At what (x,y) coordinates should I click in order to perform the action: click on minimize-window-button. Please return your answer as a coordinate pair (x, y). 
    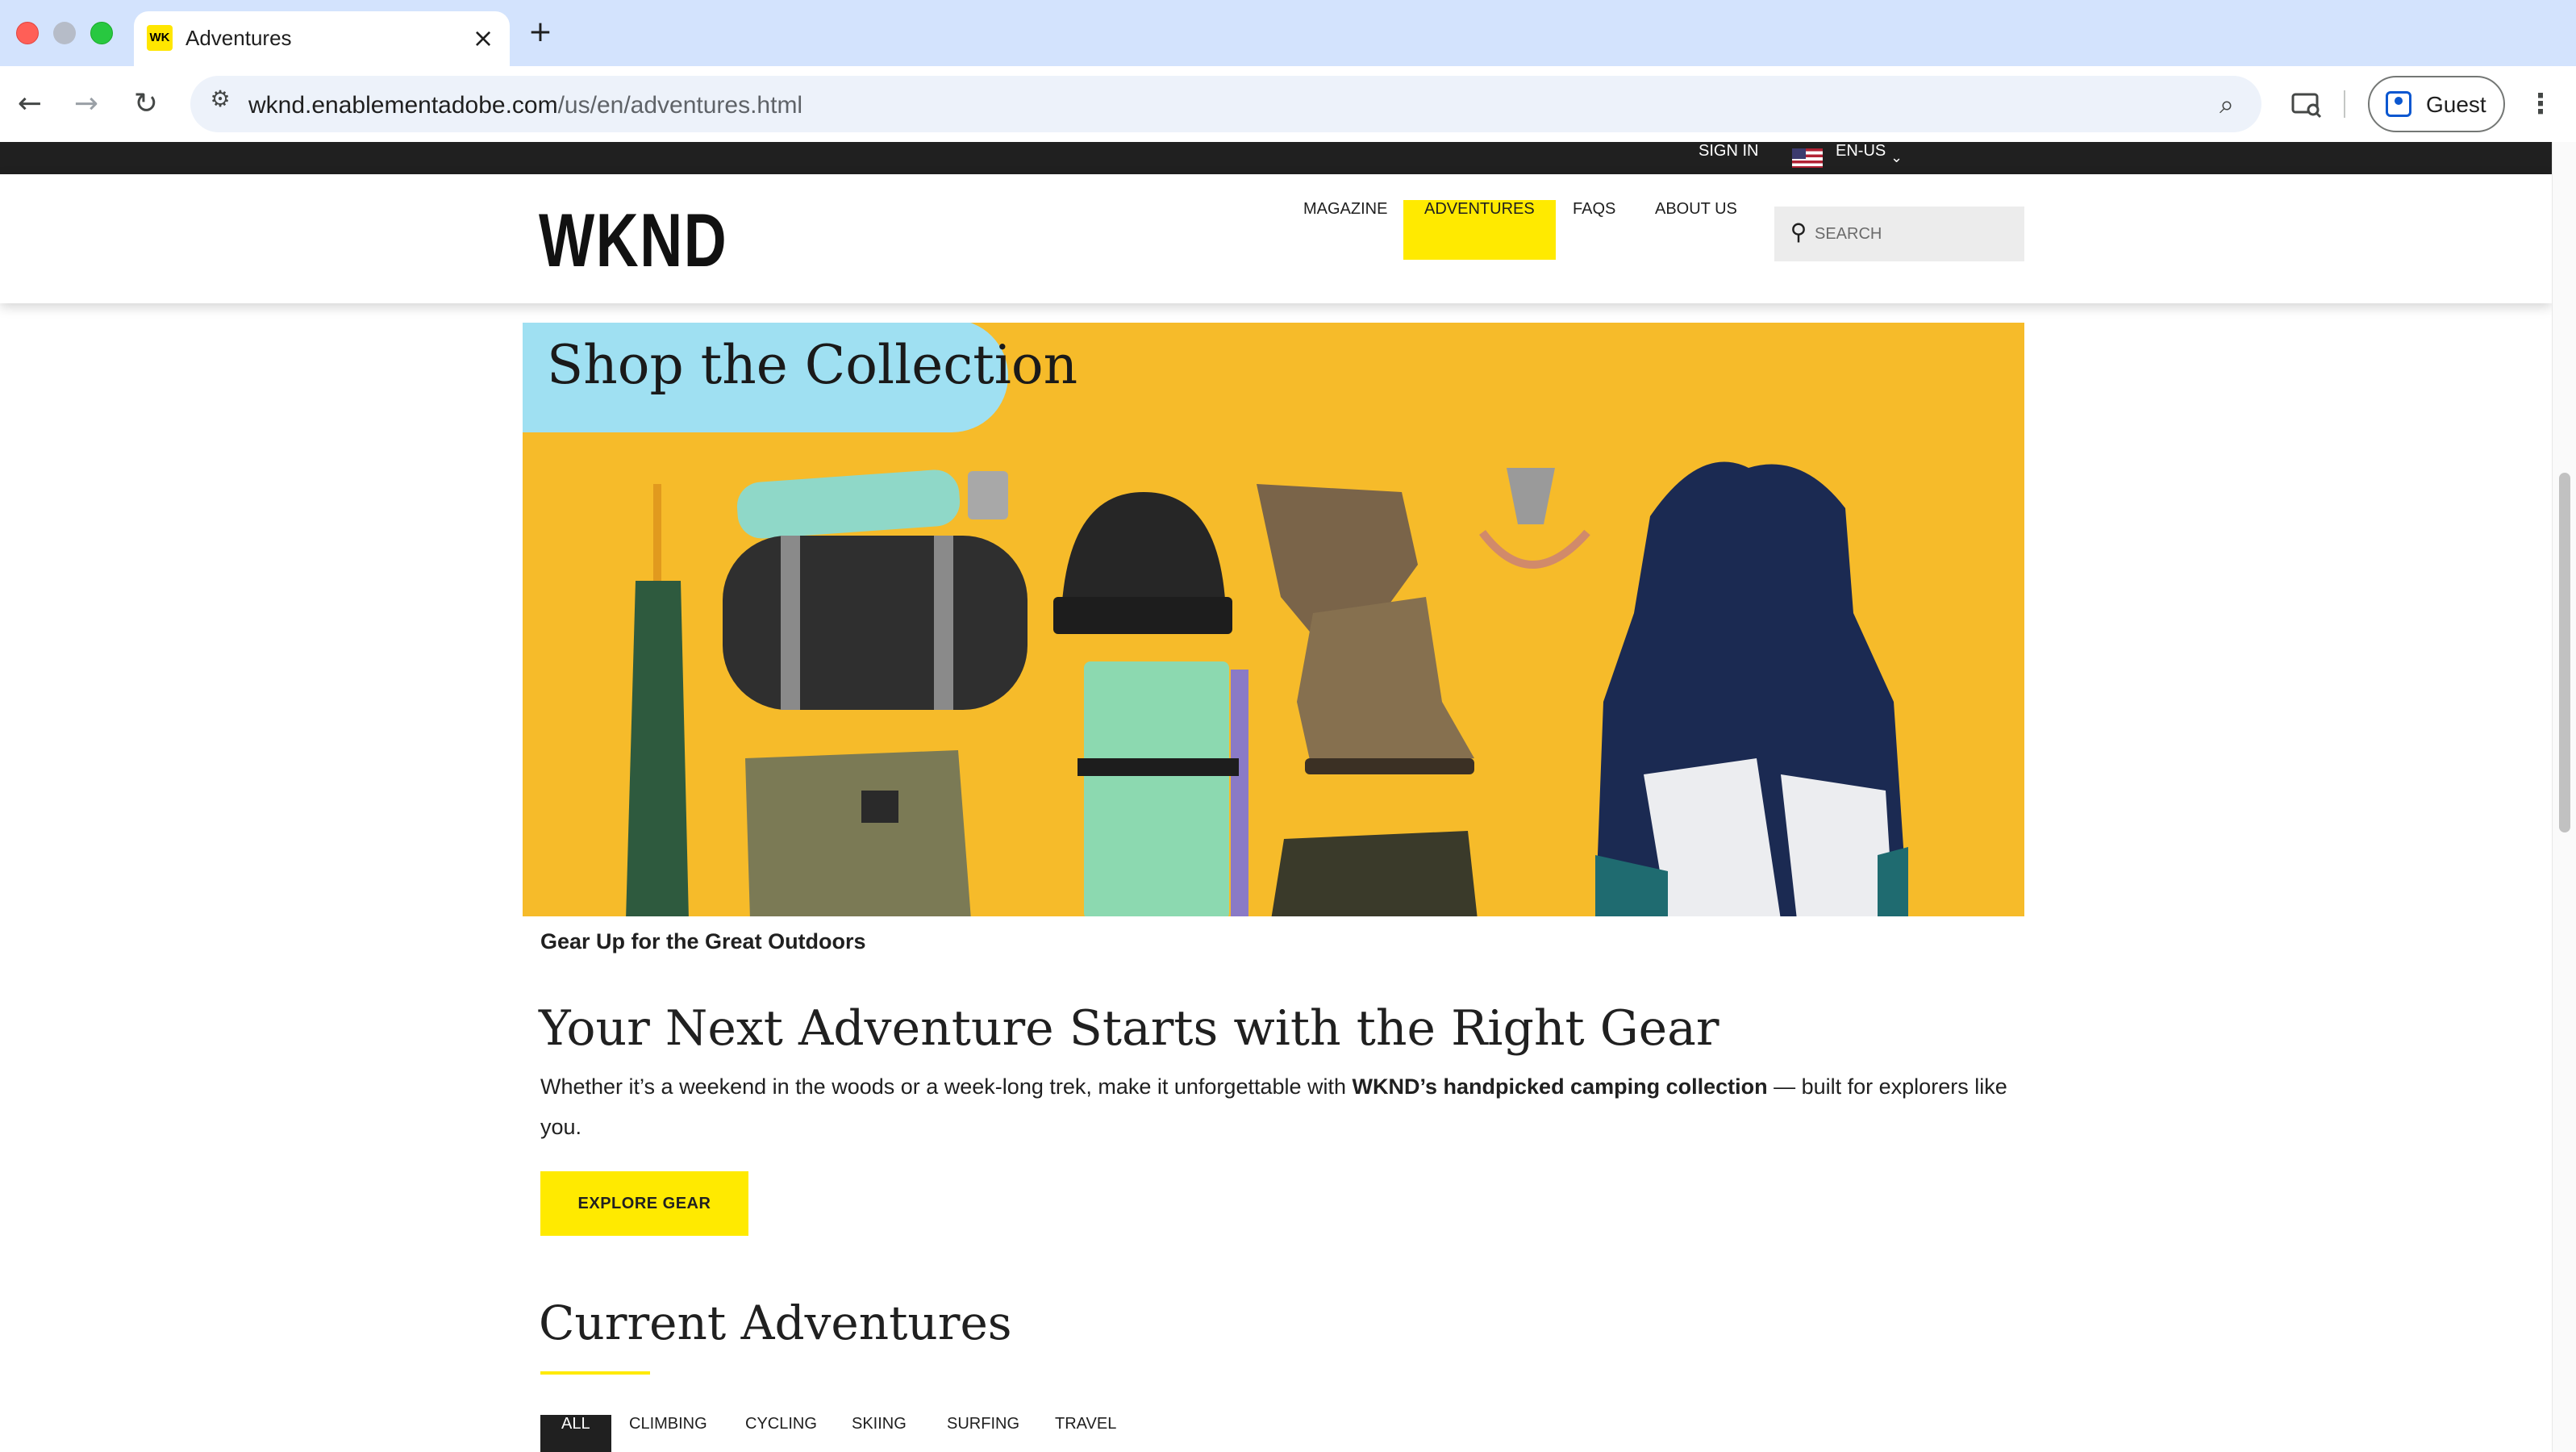
    Looking at the image, I should click on (64, 33).